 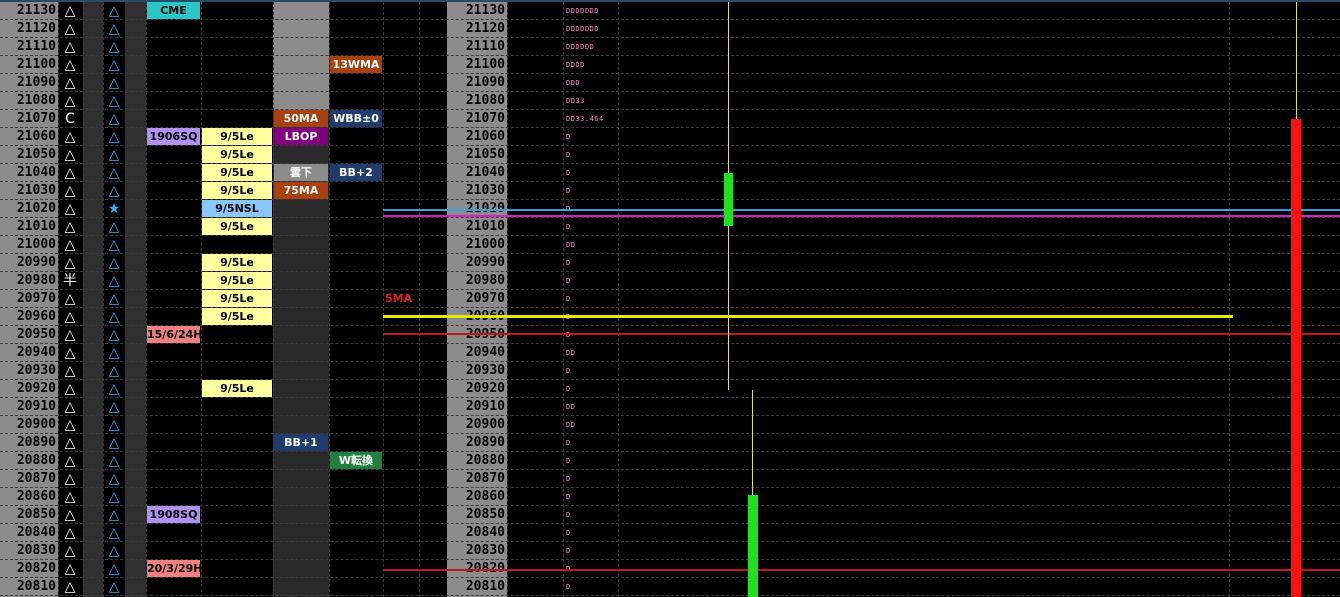 What do you see at coordinates (670, 335) in the screenshot?
I see `price-row: 20950 △ △ 20950 D` at bounding box center [670, 335].